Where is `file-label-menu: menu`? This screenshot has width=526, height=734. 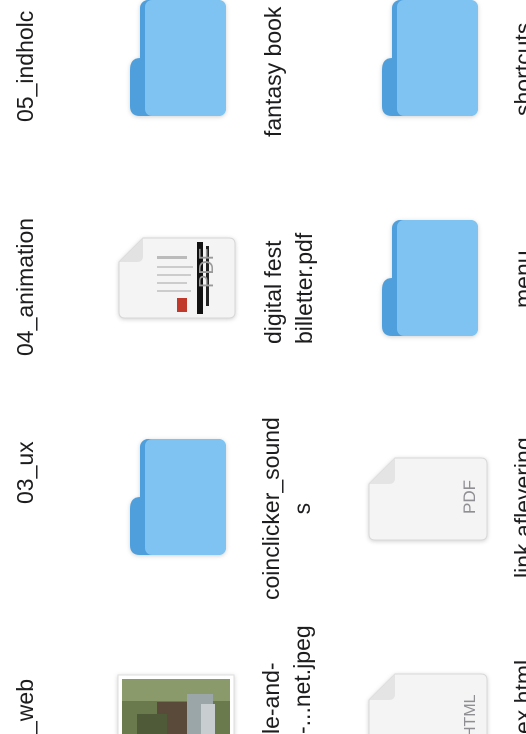
file-label-menu: menu is located at coordinates (517, 279).